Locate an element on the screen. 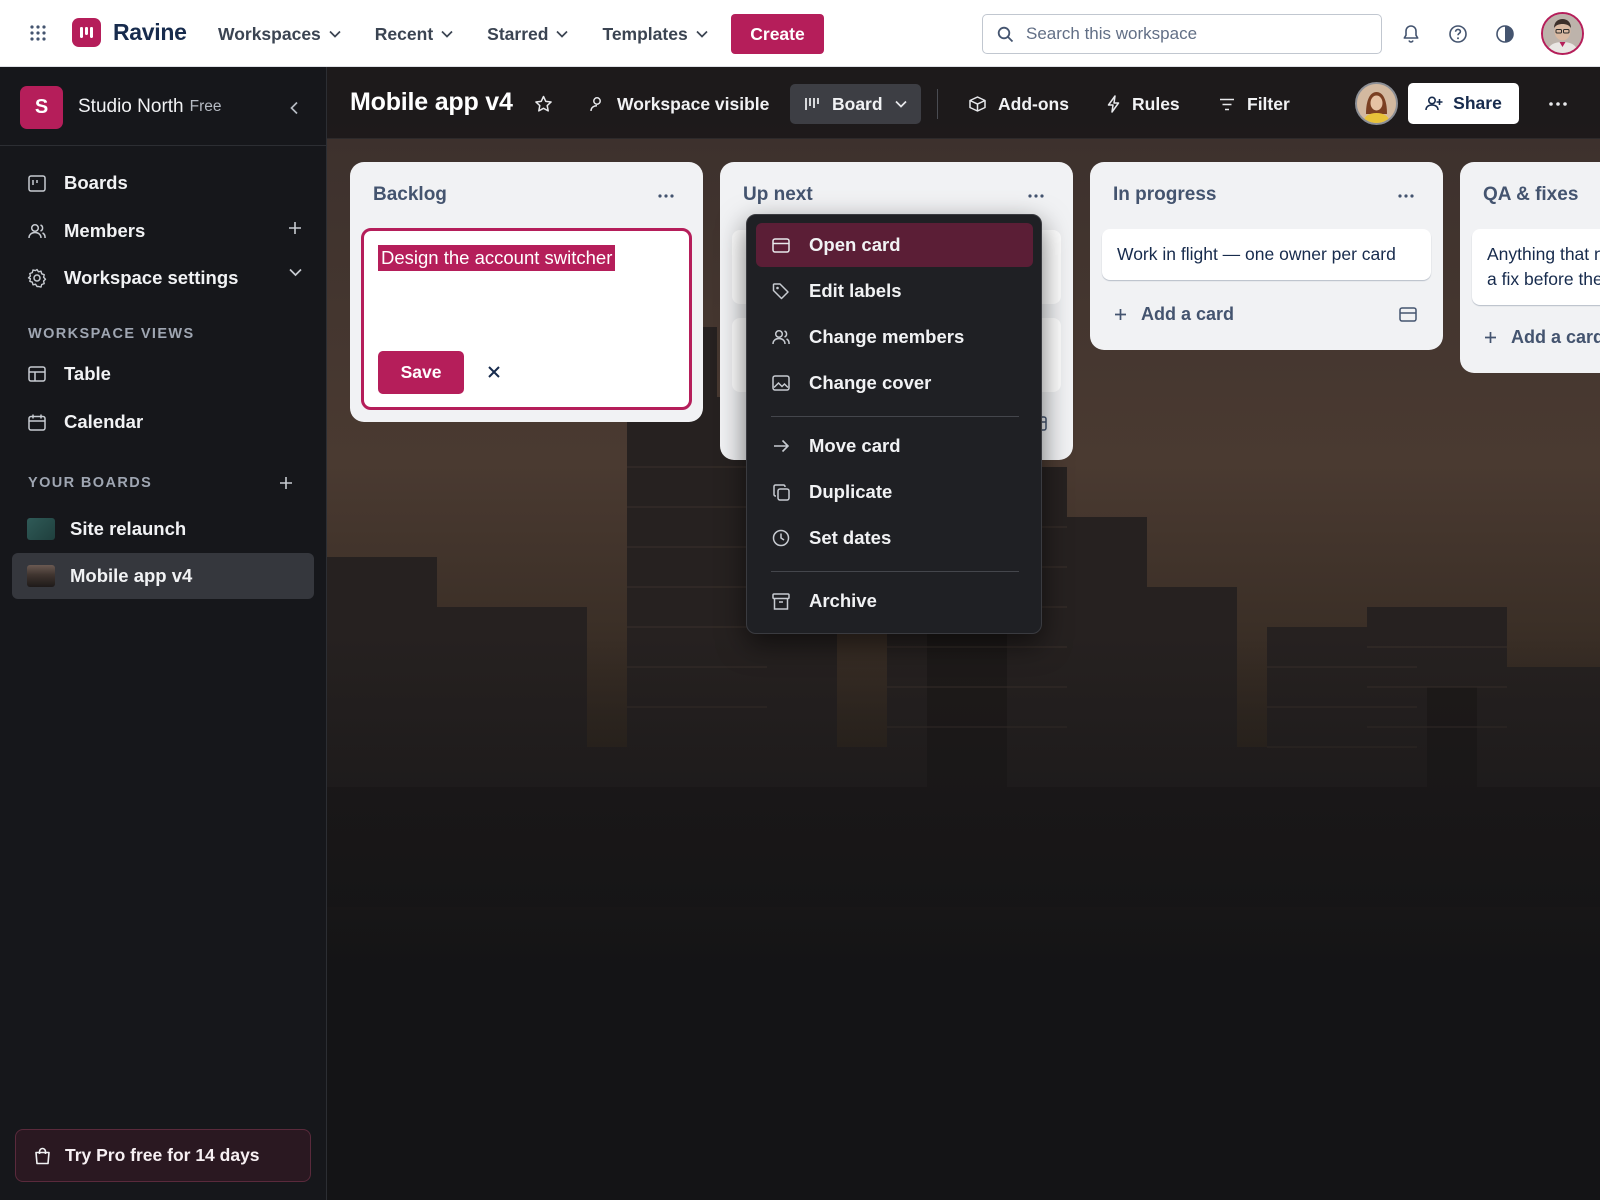 The height and width of the screenshot is (1200, 1600). save-button: Save is located at coordinates (421, 372).